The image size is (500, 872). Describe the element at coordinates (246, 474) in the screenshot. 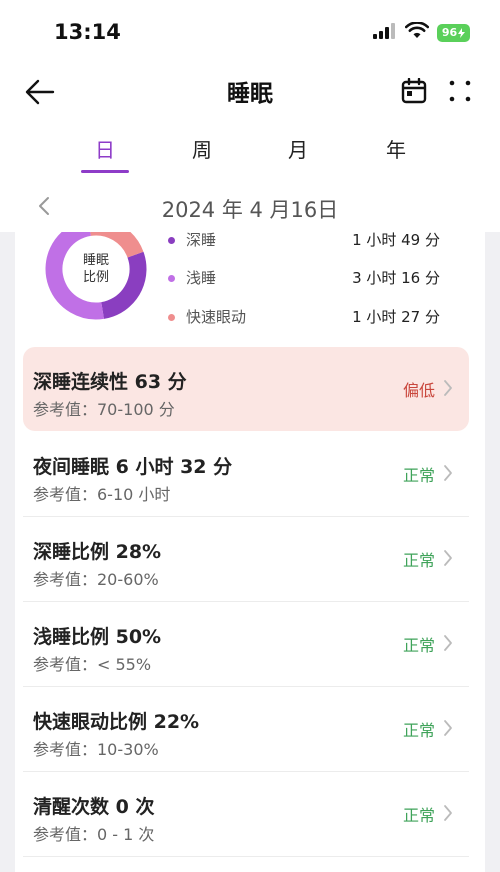

I see `metric-row-night-sleep: 夜间睡眠 6 小时 32 分 参考值：6-10 小时 正常` at that location.